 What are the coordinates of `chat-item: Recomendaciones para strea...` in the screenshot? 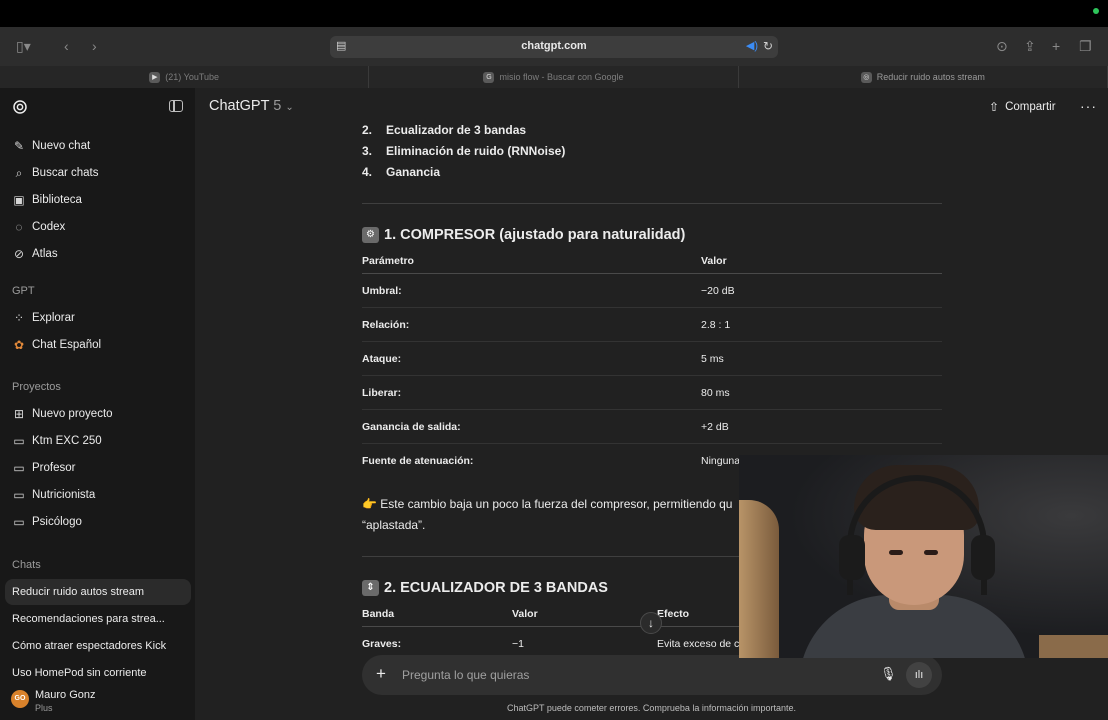 It's located at (98, 619).